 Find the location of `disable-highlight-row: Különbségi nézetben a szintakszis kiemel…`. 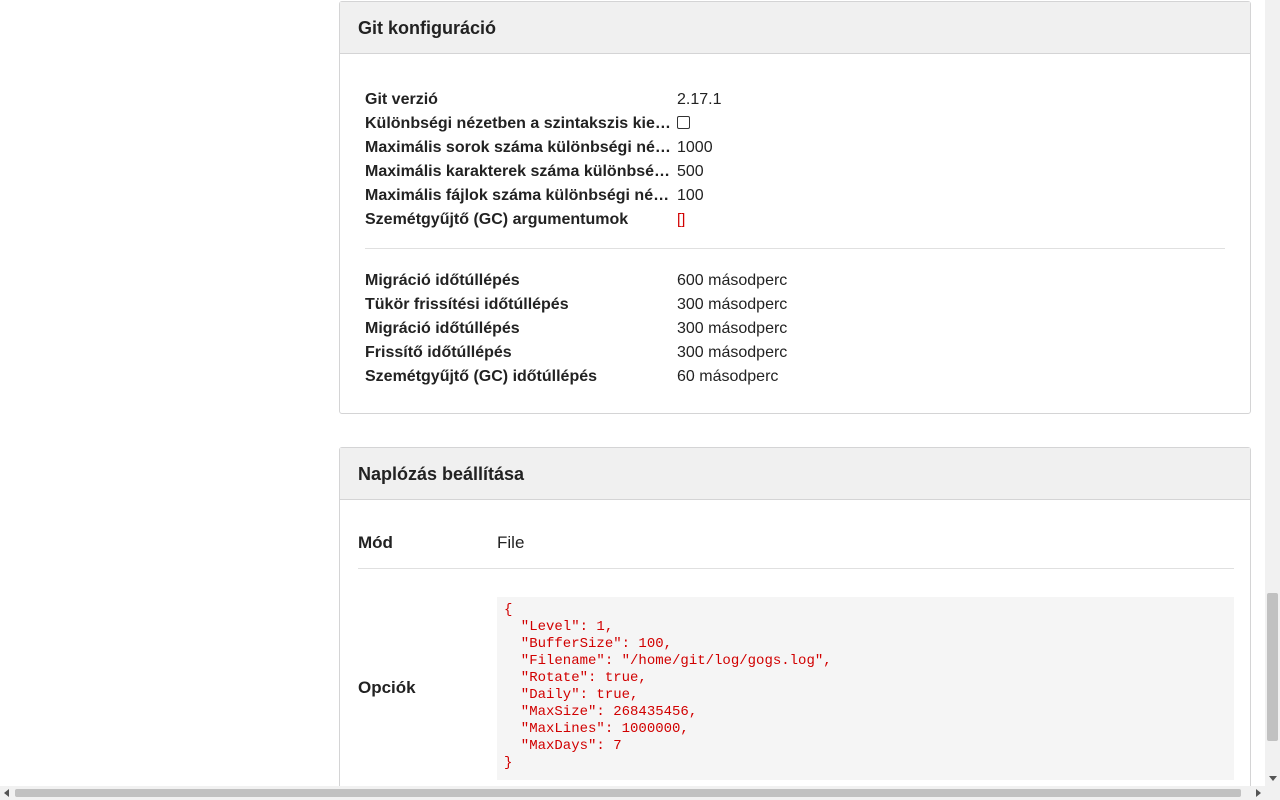

disable-highlight-row: Különbségi nézetben a szintakszis kiemel… is located at coordinates (795, 124).